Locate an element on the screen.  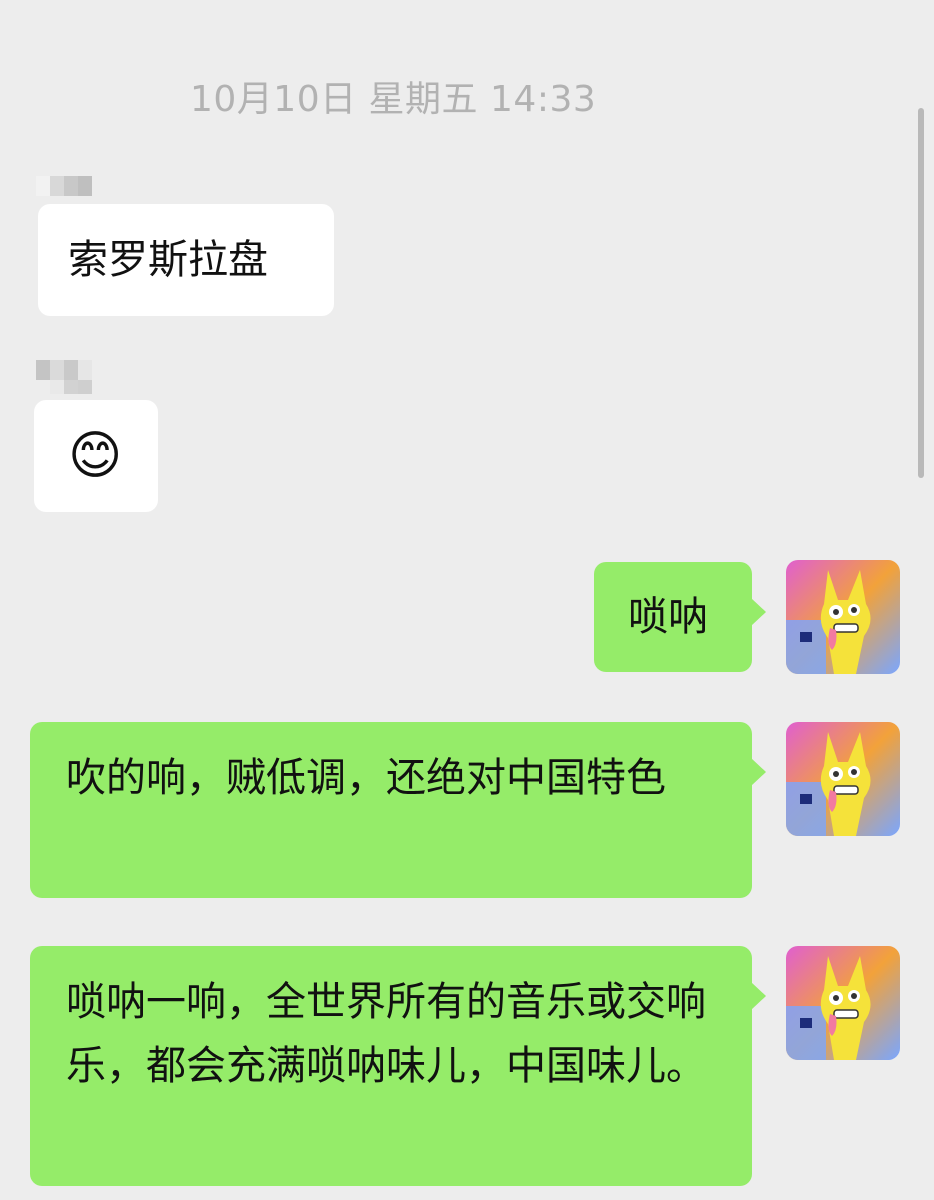
message-timestamp: 10月10日 星期五 14:33 is located at coordinates (393, 99).